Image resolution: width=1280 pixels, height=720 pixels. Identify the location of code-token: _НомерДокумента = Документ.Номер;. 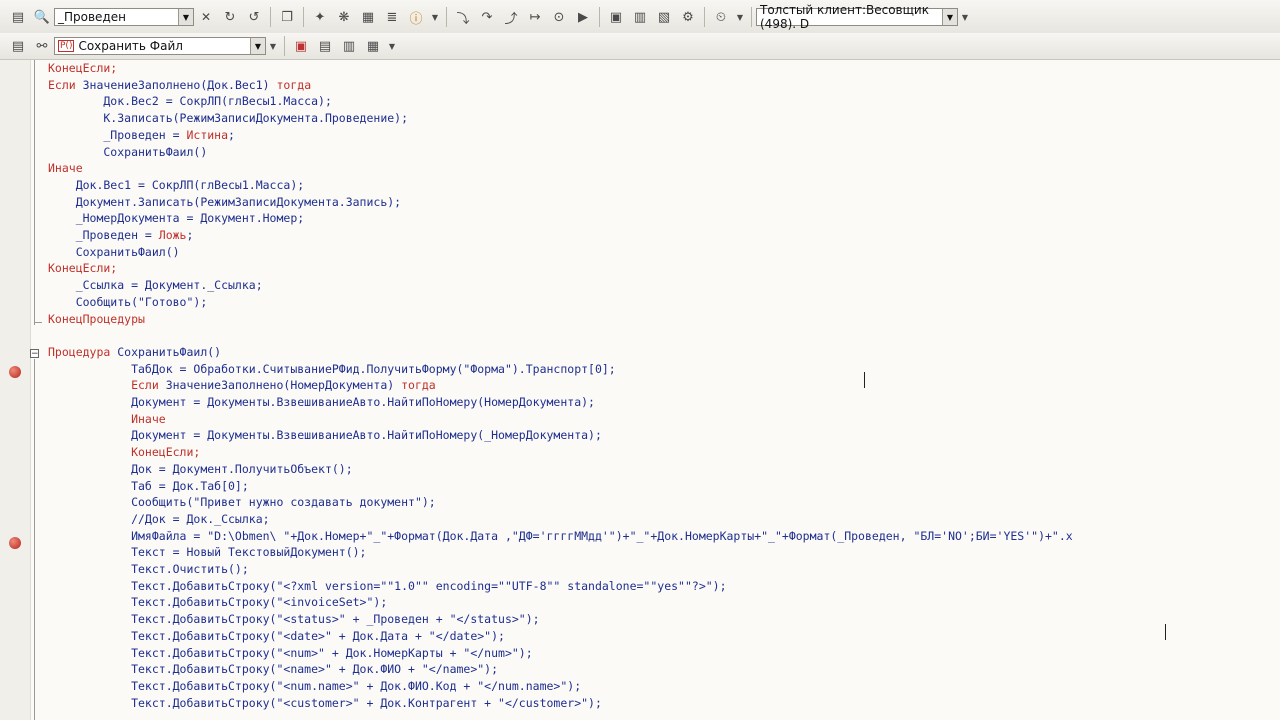
(176, 218).